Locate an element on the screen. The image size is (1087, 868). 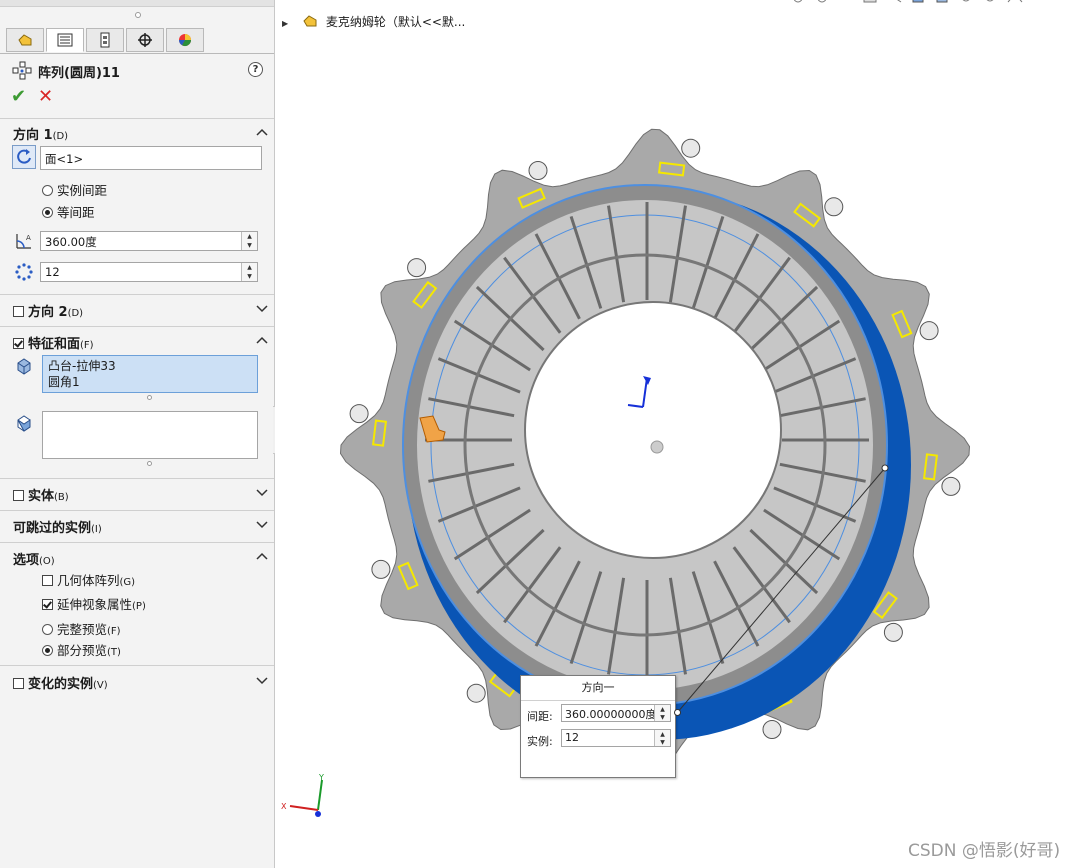
callout-title: 方向一 is located at coordinates (598, 688).